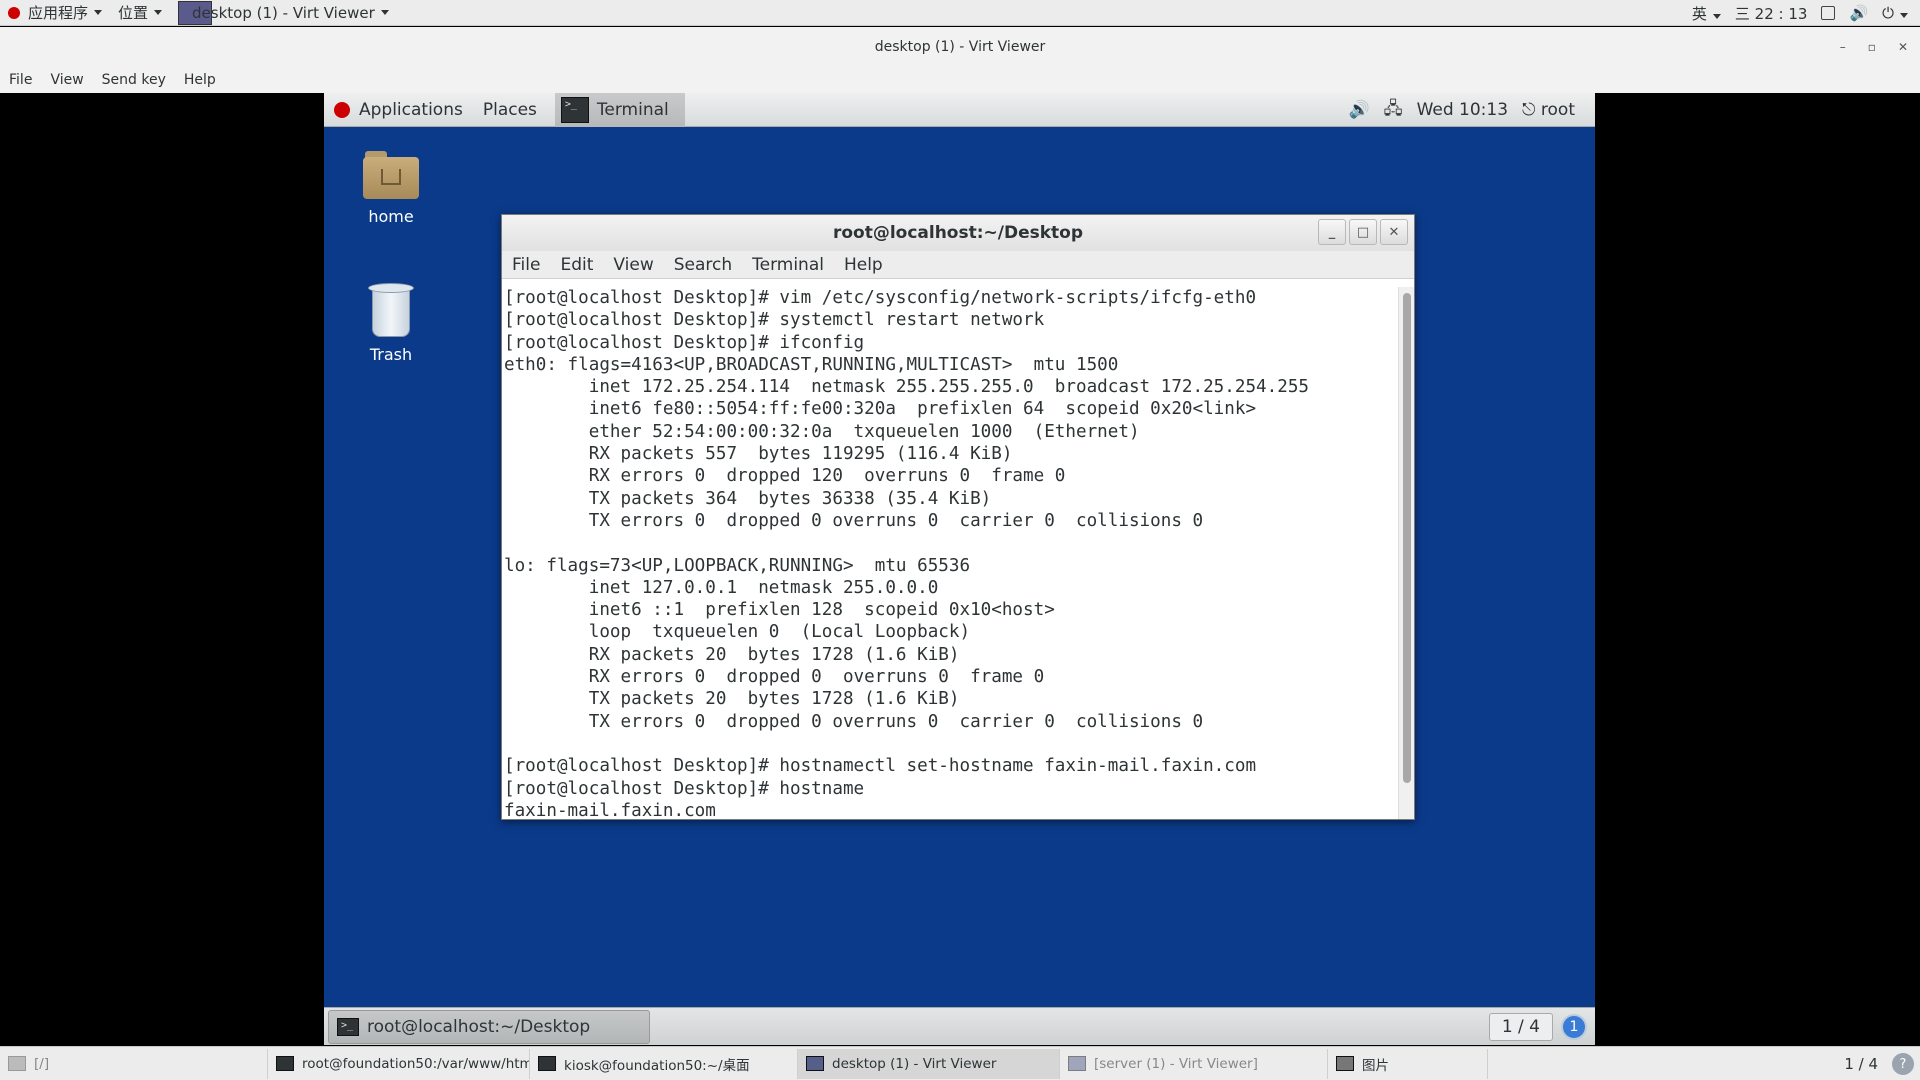 The height and width of the screenshot is (1080, 1920). What do you see at coordinates (1861, 1064) in the screenshot?
I see `host-workspace-switcher: 1 / 4` at bounding box center [1861, 1064].